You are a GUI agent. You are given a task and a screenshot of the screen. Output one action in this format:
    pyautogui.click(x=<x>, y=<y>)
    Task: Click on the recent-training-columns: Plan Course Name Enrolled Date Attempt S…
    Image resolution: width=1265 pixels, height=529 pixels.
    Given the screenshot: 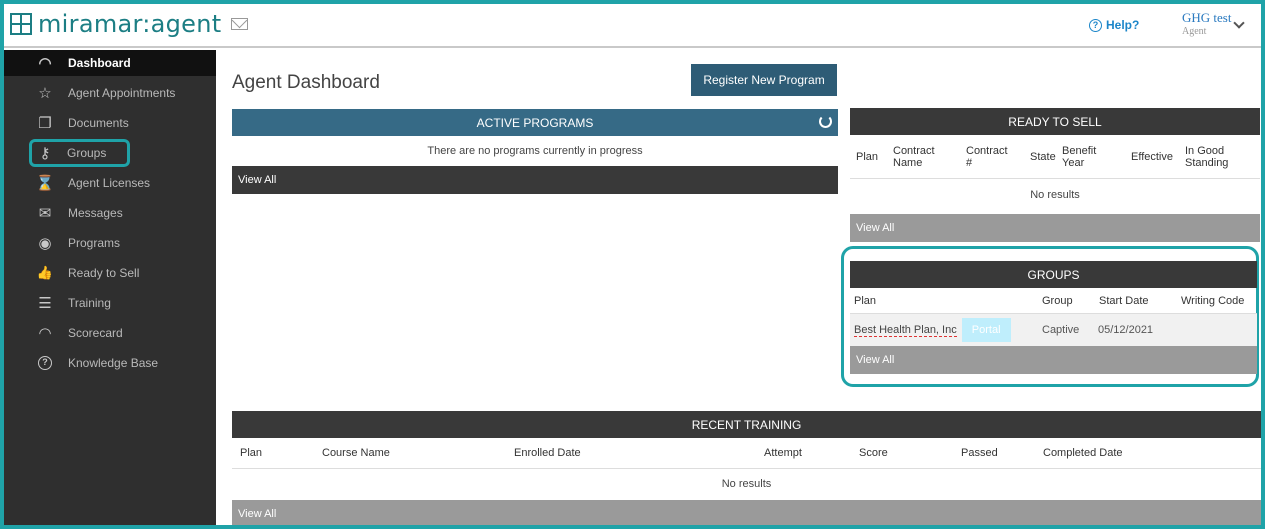 What is the action you would take?
    pyautogui.click(x=746, y=453)
    